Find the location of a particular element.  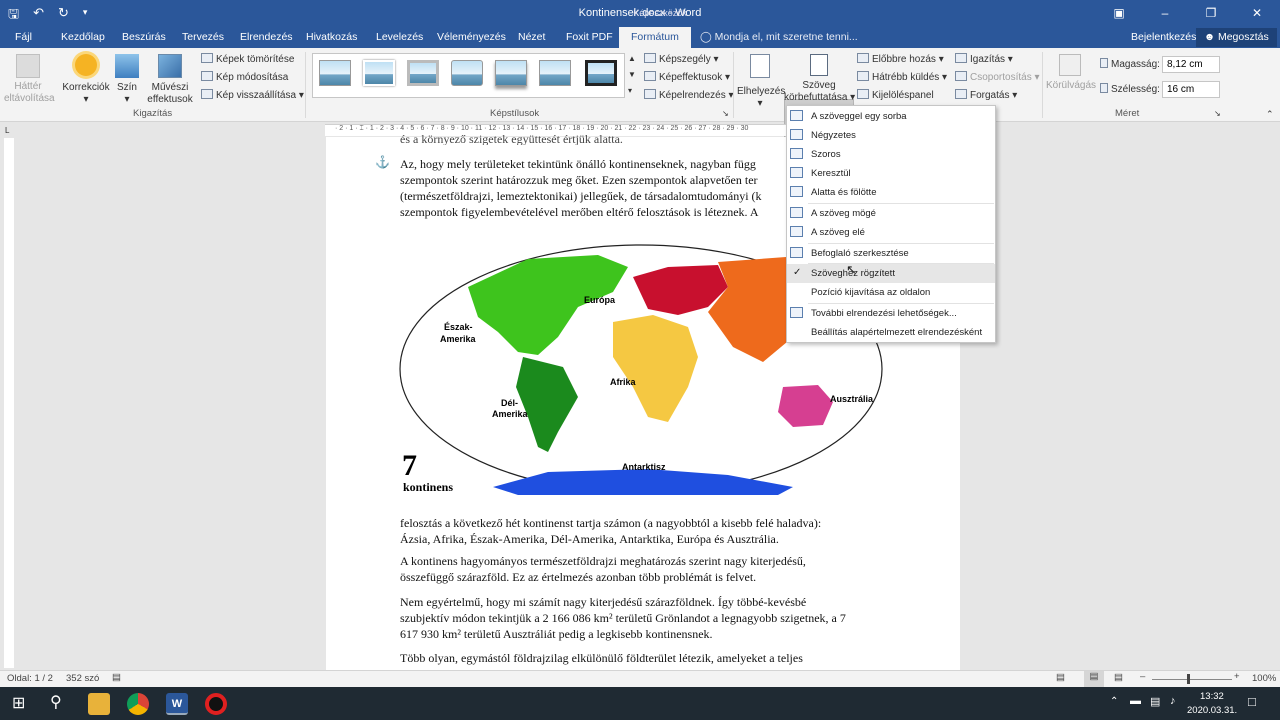

position-button: Elhelyezés ▾ is located at coordinates (761, 82).